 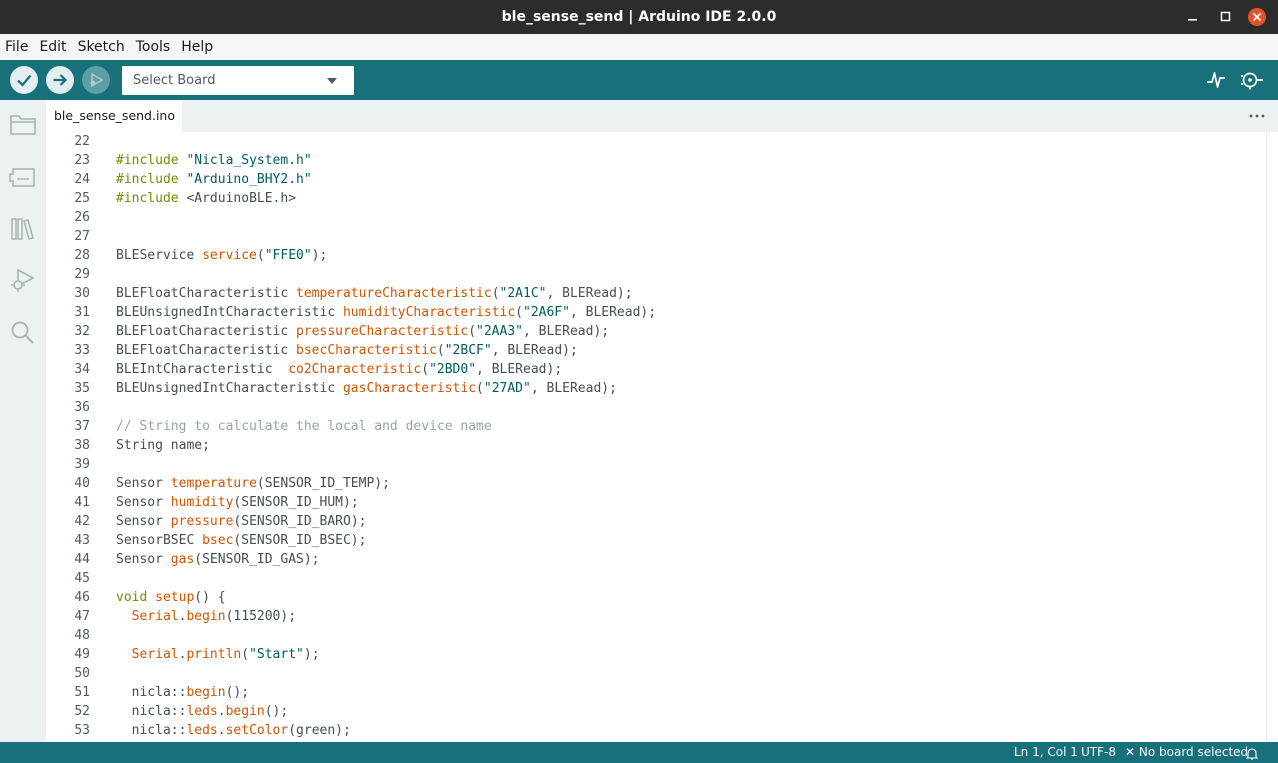 What do you see at coordinates (241, 521) in the screenshot?
I see `code-text: Sensor pressure(SENSOR_ID_BARO);` at bounding box center [241, 521].